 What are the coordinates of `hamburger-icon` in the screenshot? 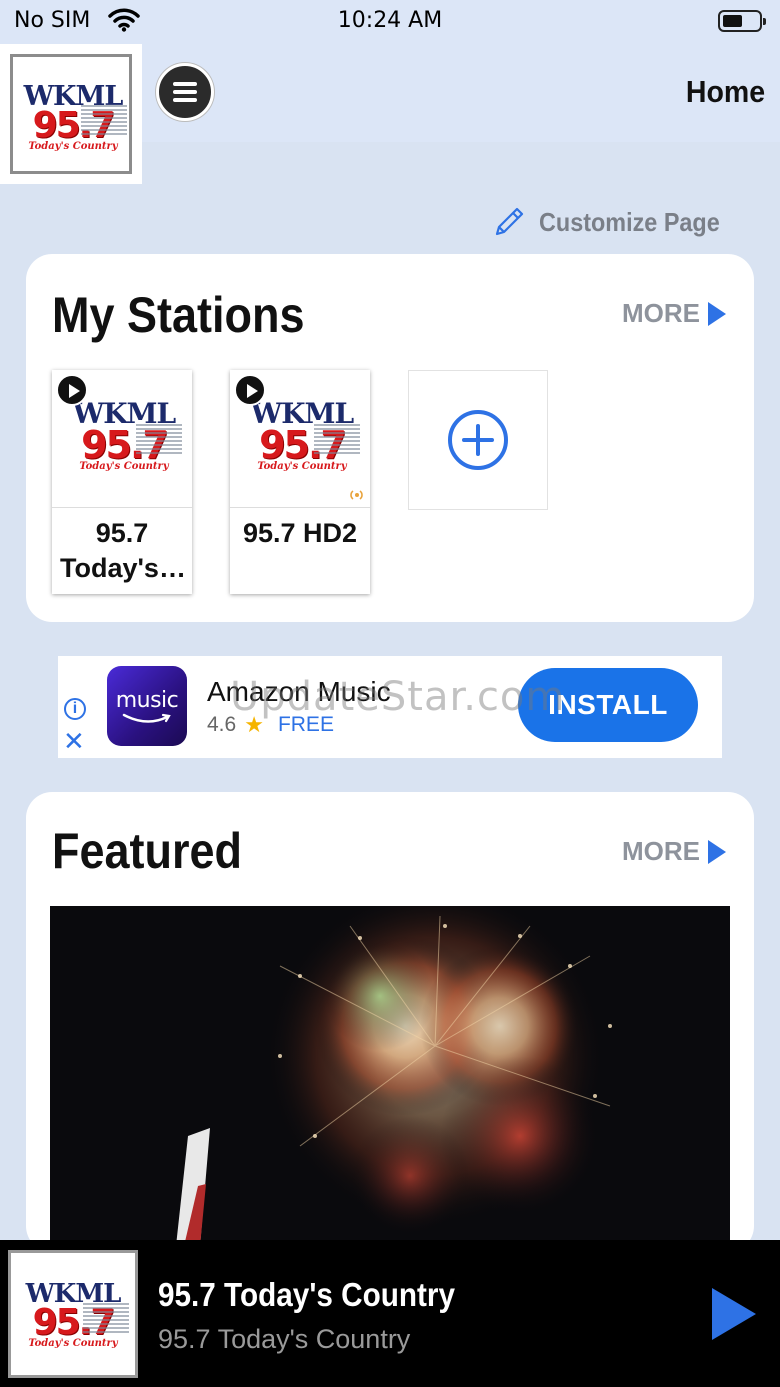 It's located at (185, 84).